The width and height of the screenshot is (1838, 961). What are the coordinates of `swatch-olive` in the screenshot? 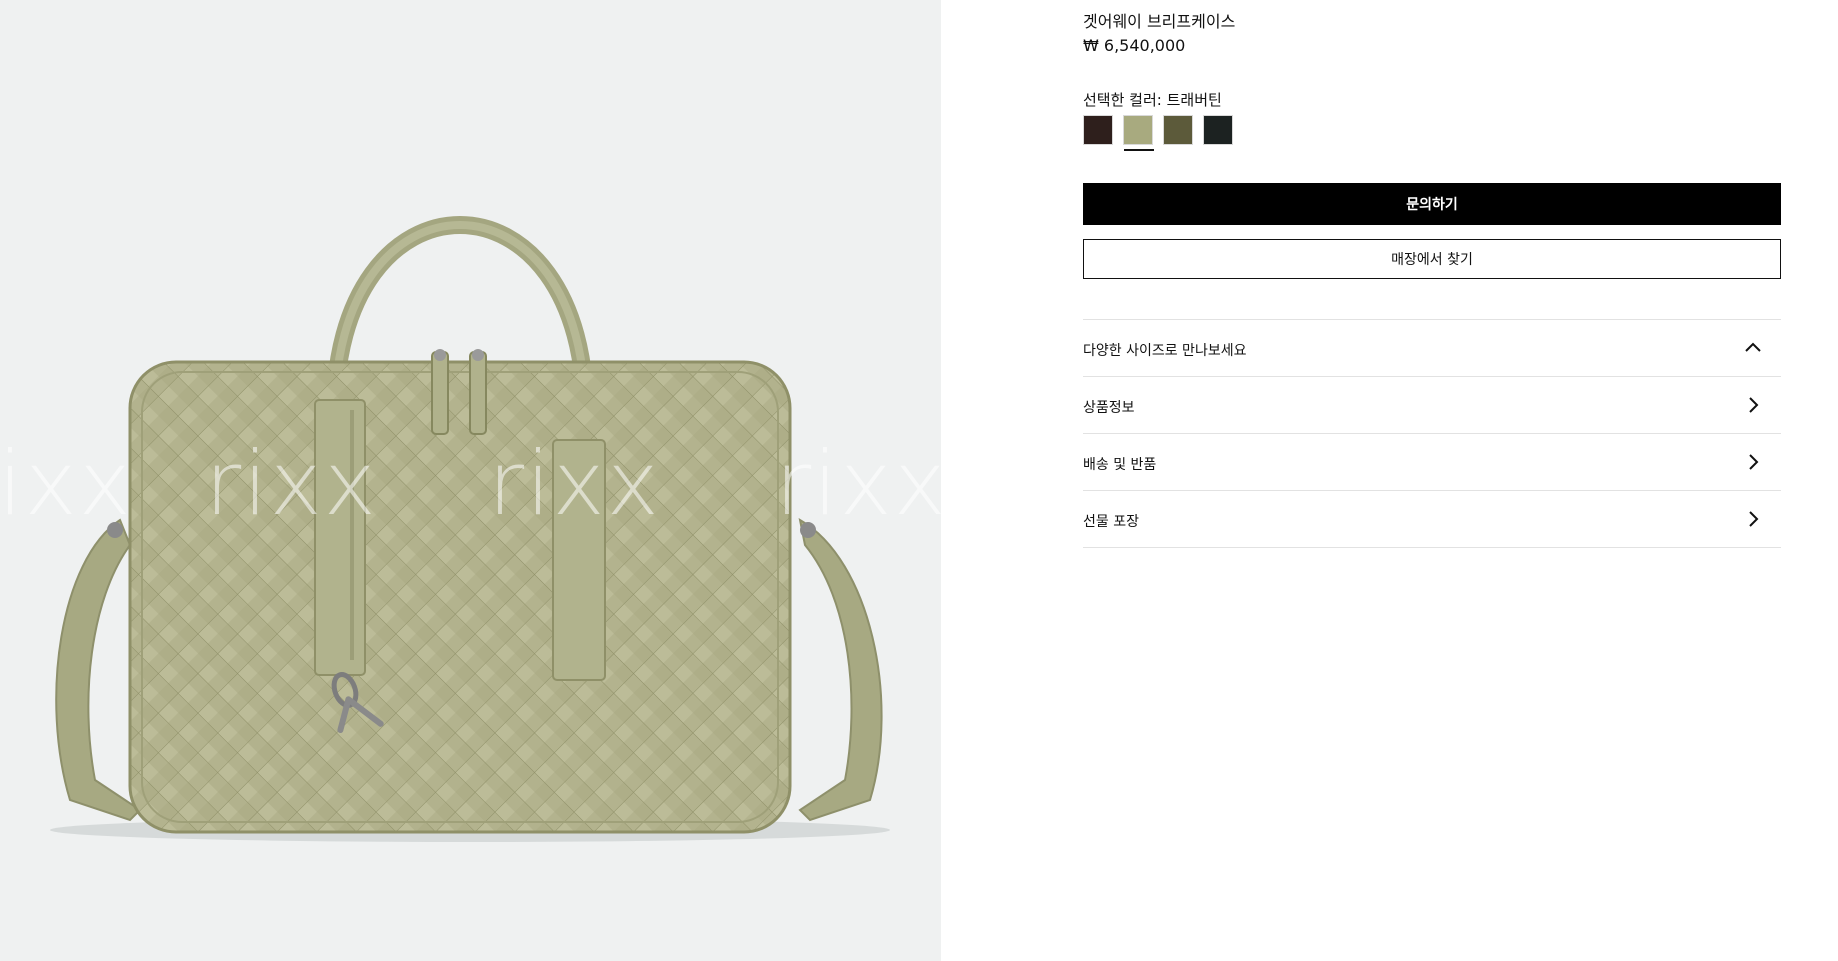 It's located at (1178, 130).